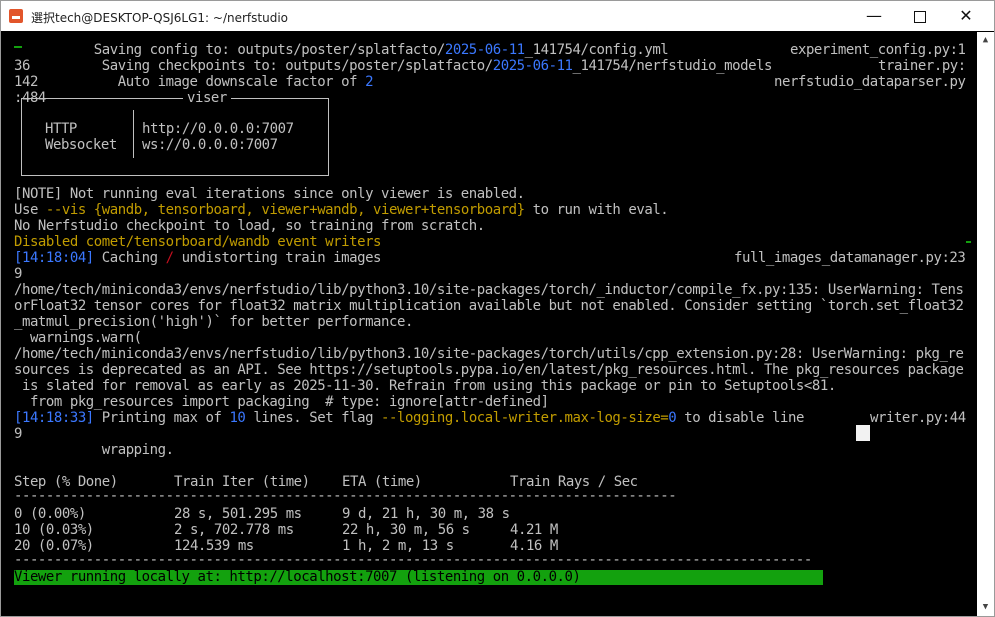  What do you see at coordinates (918, 418) in the screenshot?
I see `log-source: writer.py:44` at bounding box center [918, 418].